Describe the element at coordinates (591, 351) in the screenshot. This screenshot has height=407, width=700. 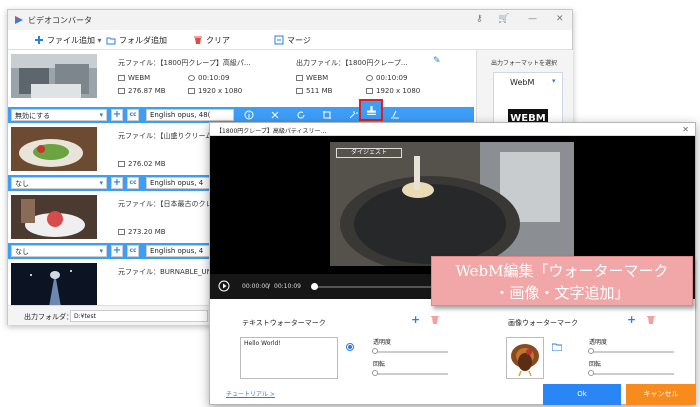
I see `image-opacity-knob` at that location.